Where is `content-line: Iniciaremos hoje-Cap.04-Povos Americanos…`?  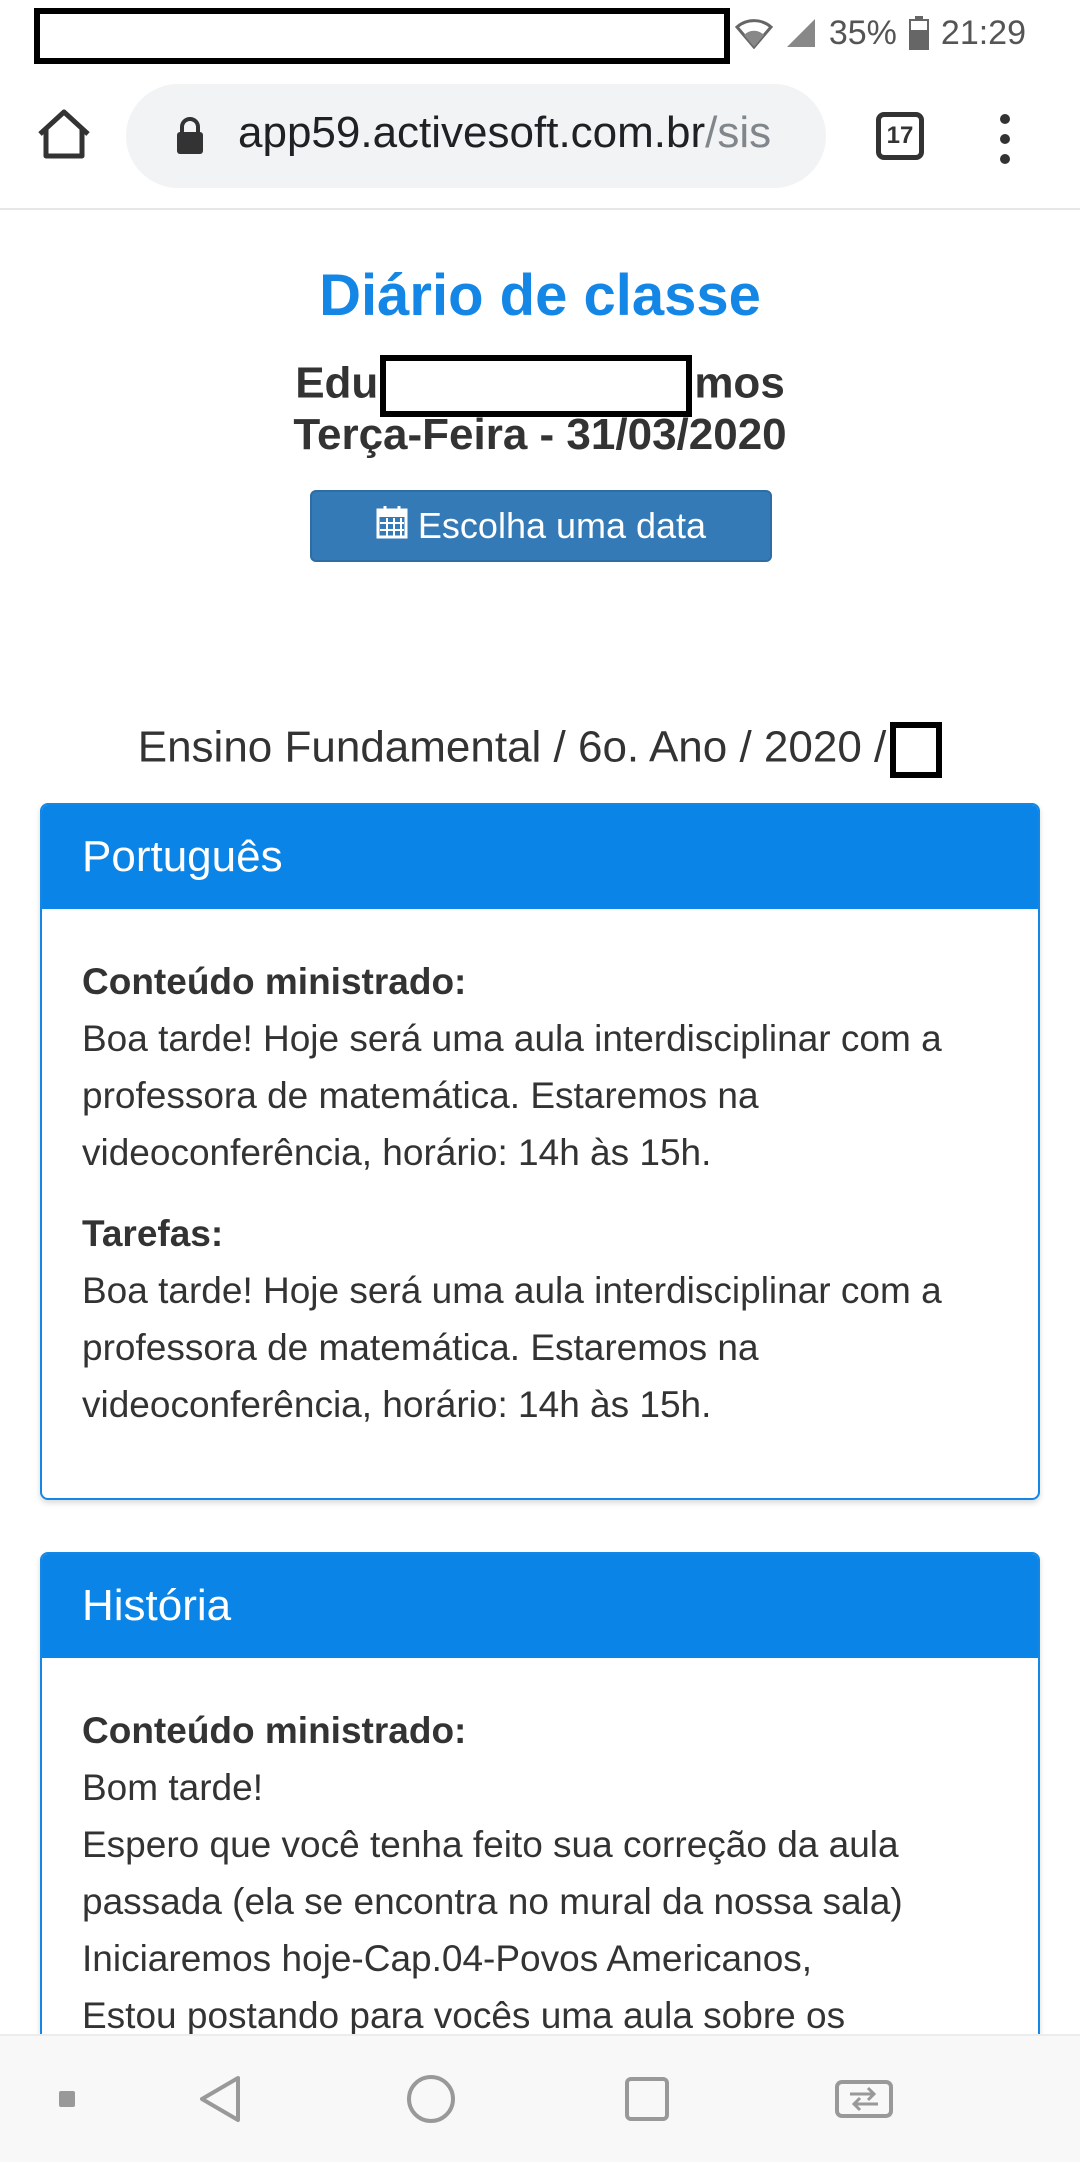
content-line: Iniciaremos hoje-Cap.04-Povos Americanos… is located at coordinates (447, 1958).